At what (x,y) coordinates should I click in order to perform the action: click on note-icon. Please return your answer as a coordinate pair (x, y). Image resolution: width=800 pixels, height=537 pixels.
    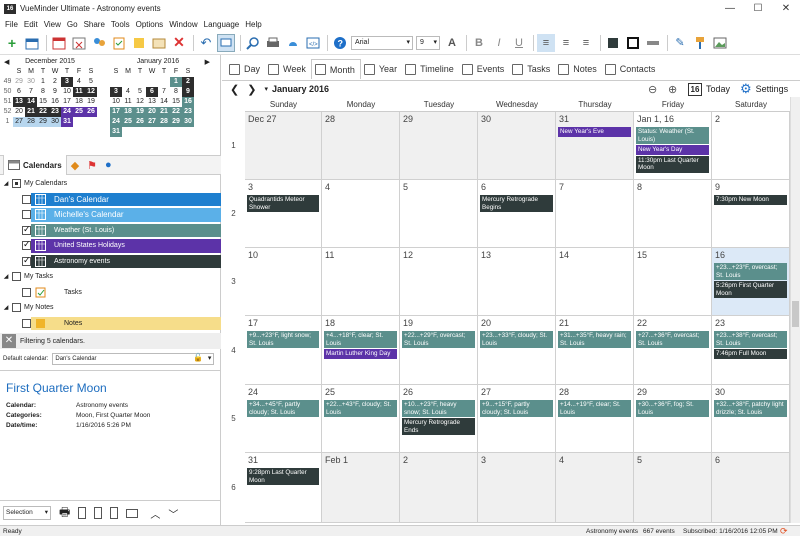
    Looking at the image, I should click on (139, 43).